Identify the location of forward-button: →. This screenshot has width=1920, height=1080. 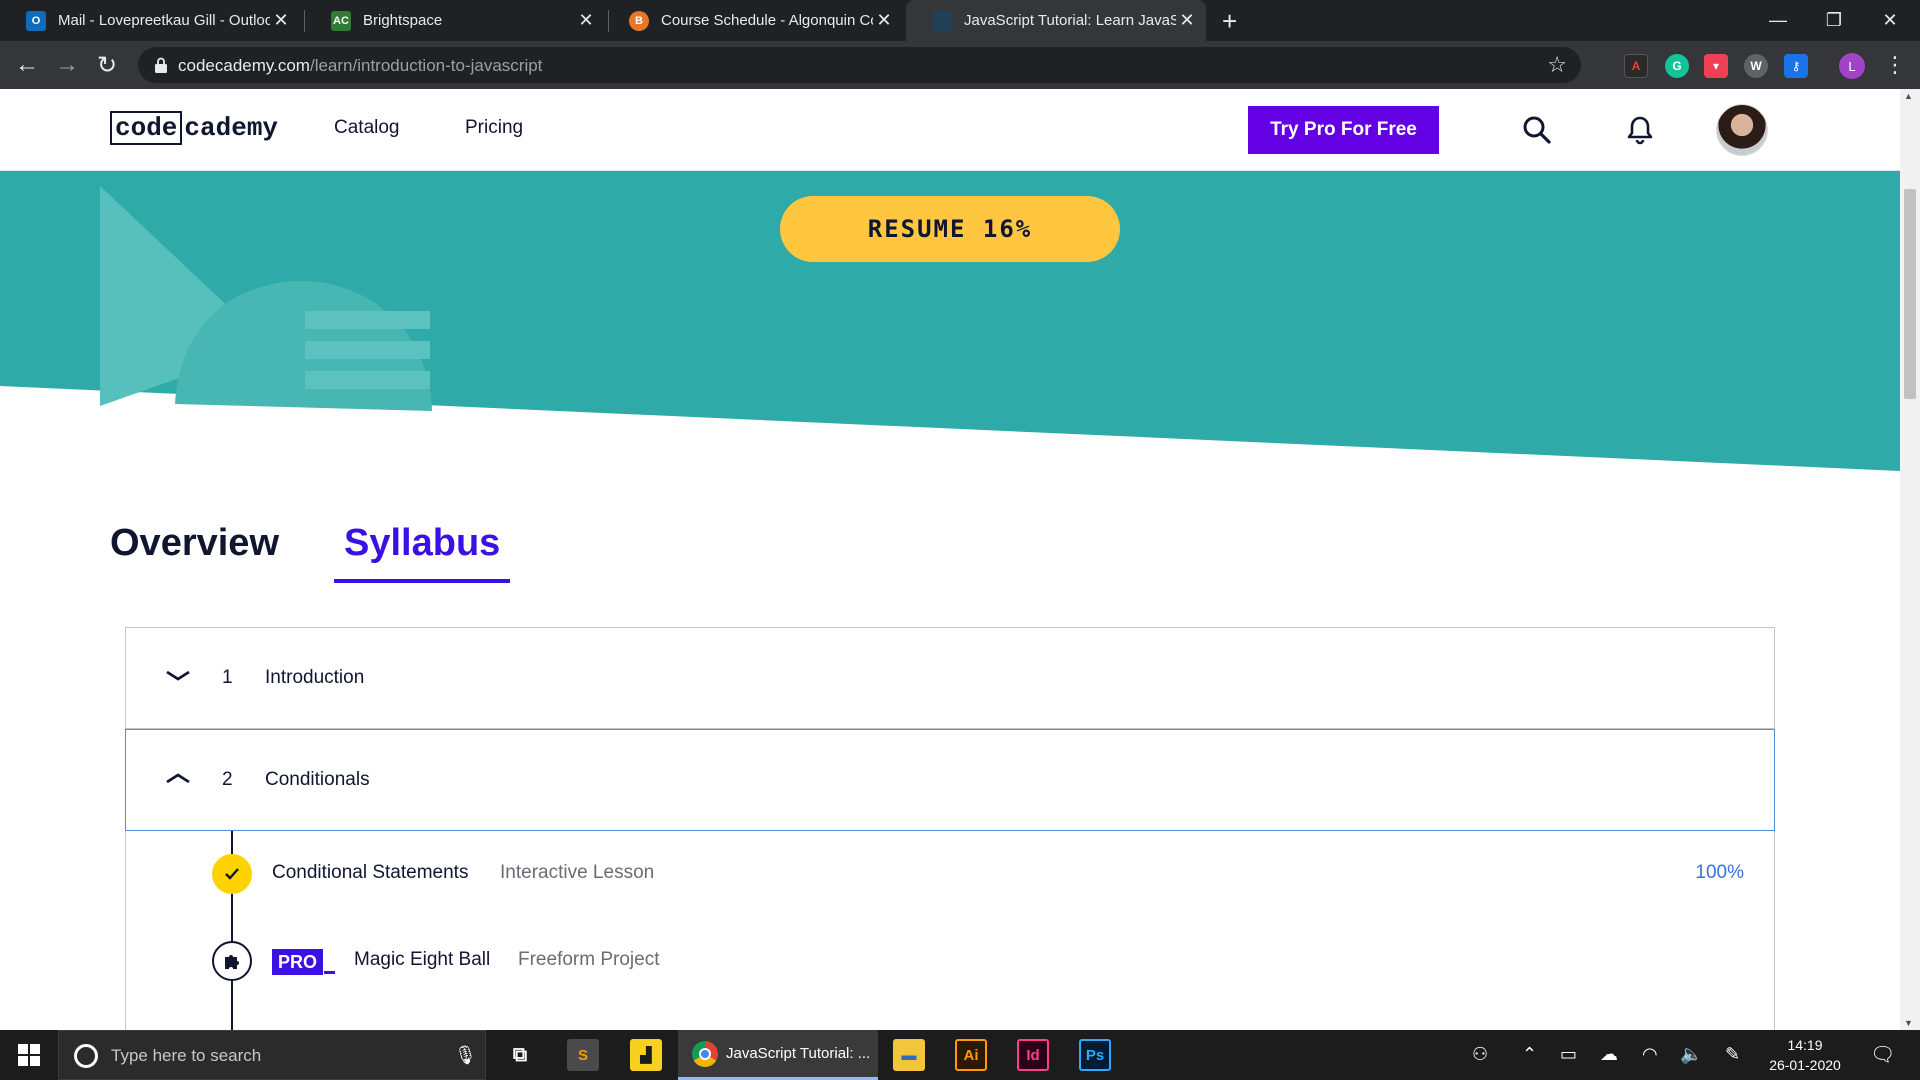
(67, 65).